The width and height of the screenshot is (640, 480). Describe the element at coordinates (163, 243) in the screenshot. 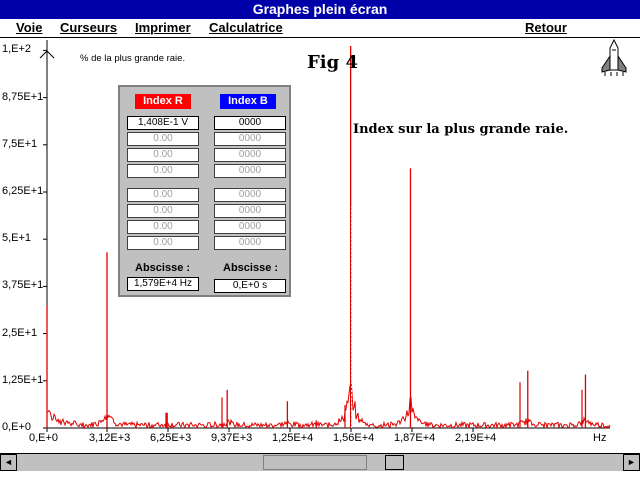

I see `index-r-value-8: 0.00` at that location.